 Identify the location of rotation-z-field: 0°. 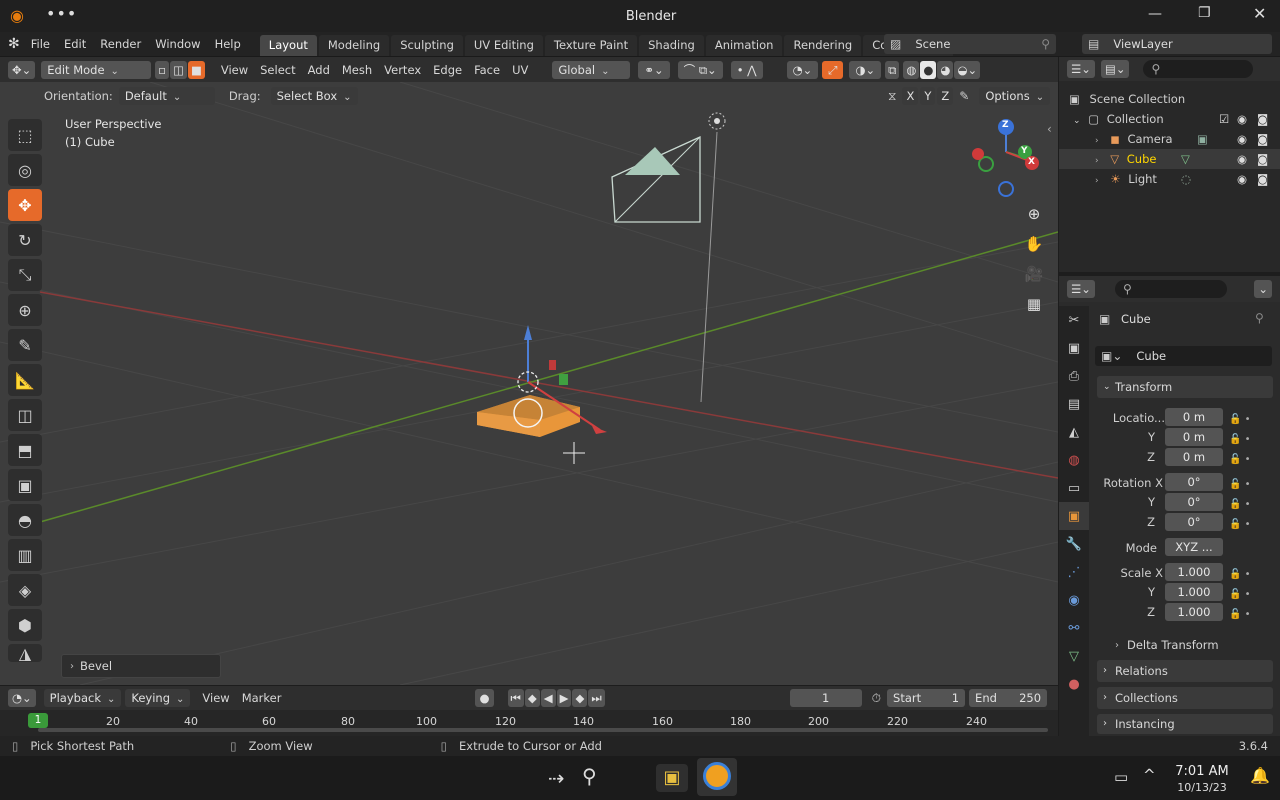
(1194, 522).